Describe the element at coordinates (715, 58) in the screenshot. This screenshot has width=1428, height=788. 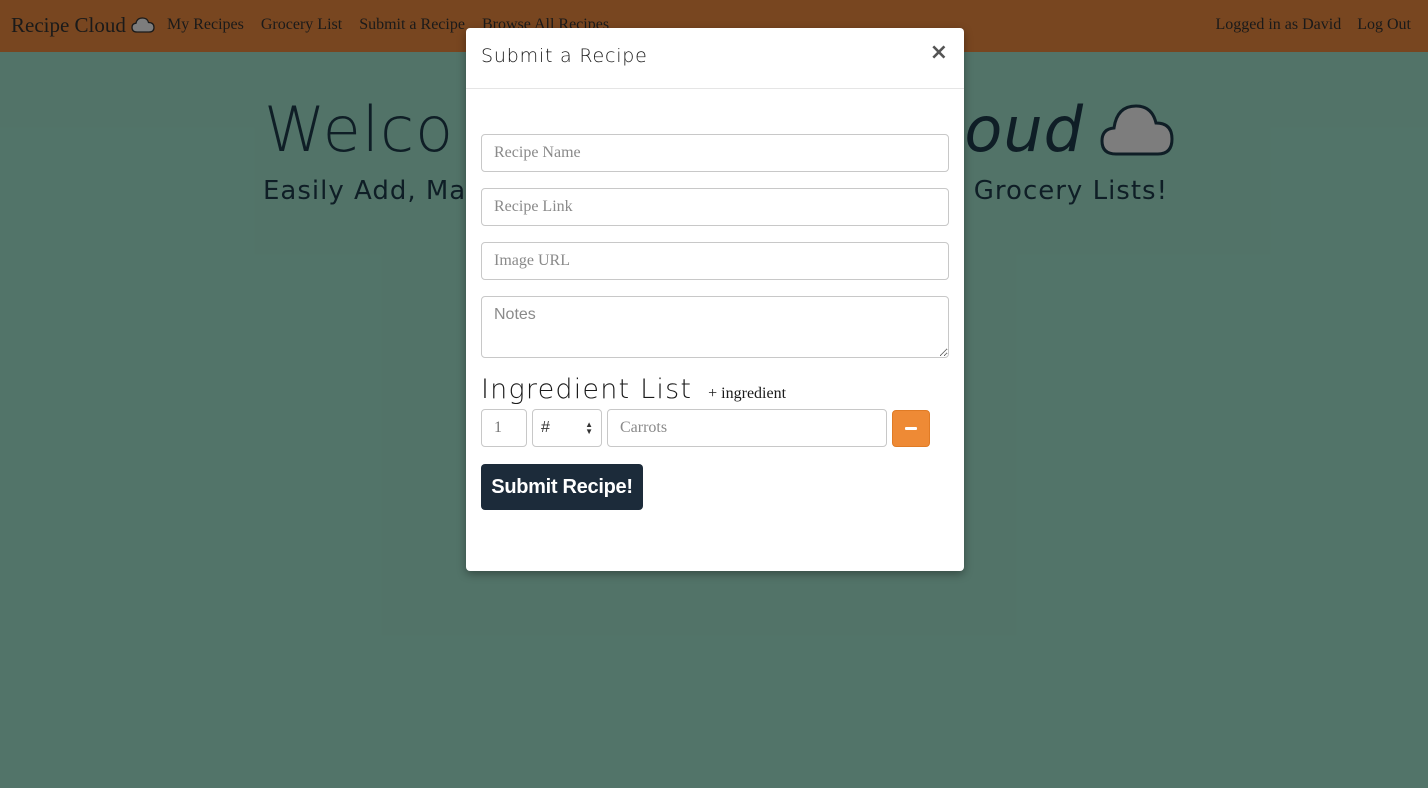
I see `modal-header: Submit a Recipe ×` at that location.